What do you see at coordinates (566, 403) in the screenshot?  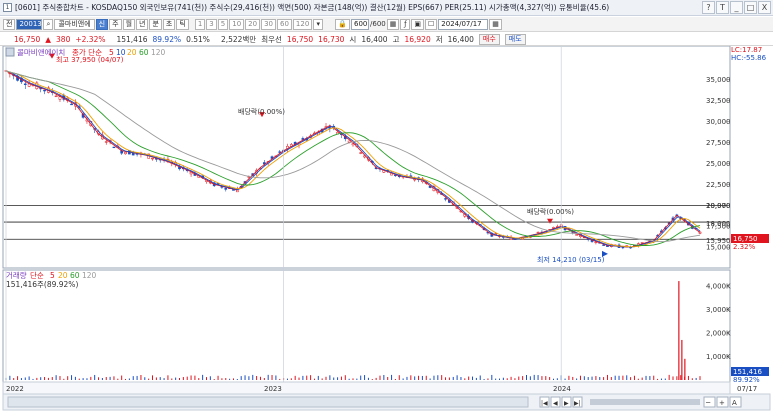 I see `scroll-next-label: ▶` at bounding box center [566, 403].